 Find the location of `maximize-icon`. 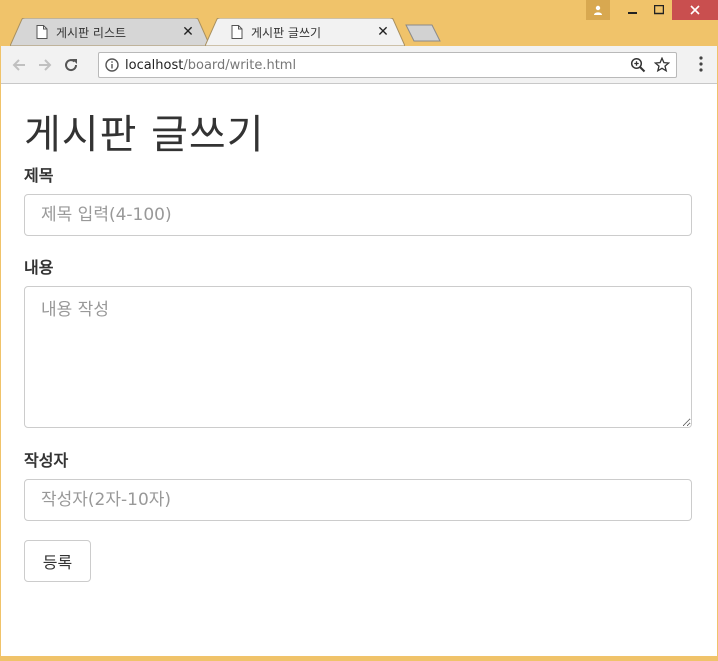

maximize-icon is located at coordinates (659, 10).